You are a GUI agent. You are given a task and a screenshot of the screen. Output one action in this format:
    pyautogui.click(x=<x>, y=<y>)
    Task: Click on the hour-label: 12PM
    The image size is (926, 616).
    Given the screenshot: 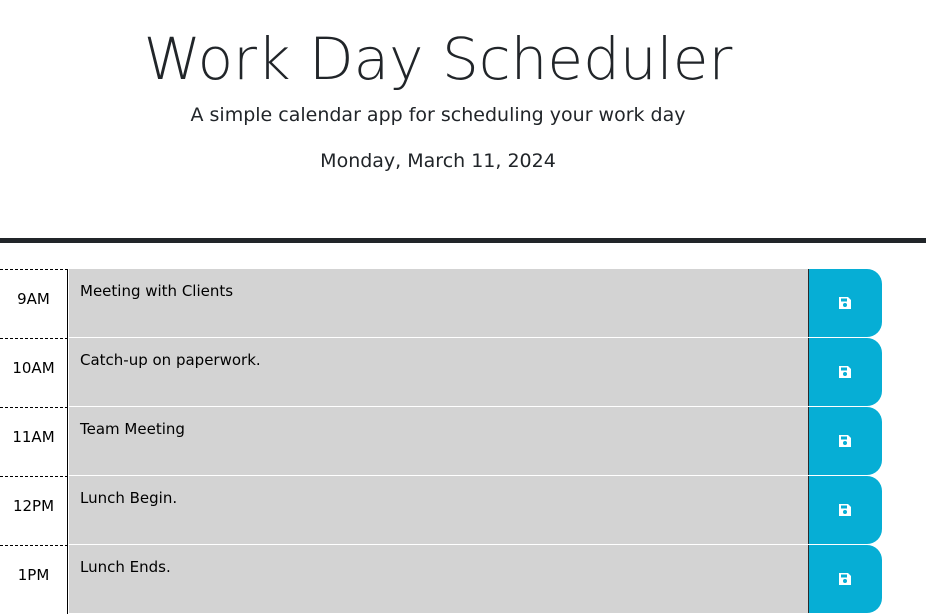 What is the action you would take?
    pyautogui.click(x=34, y=510)
    